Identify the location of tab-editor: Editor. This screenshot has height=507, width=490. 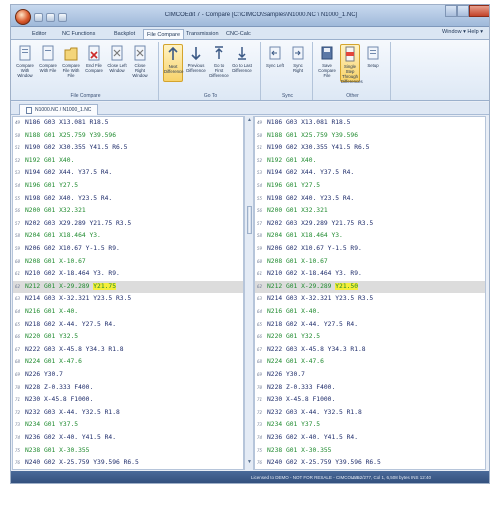
(39, 34).